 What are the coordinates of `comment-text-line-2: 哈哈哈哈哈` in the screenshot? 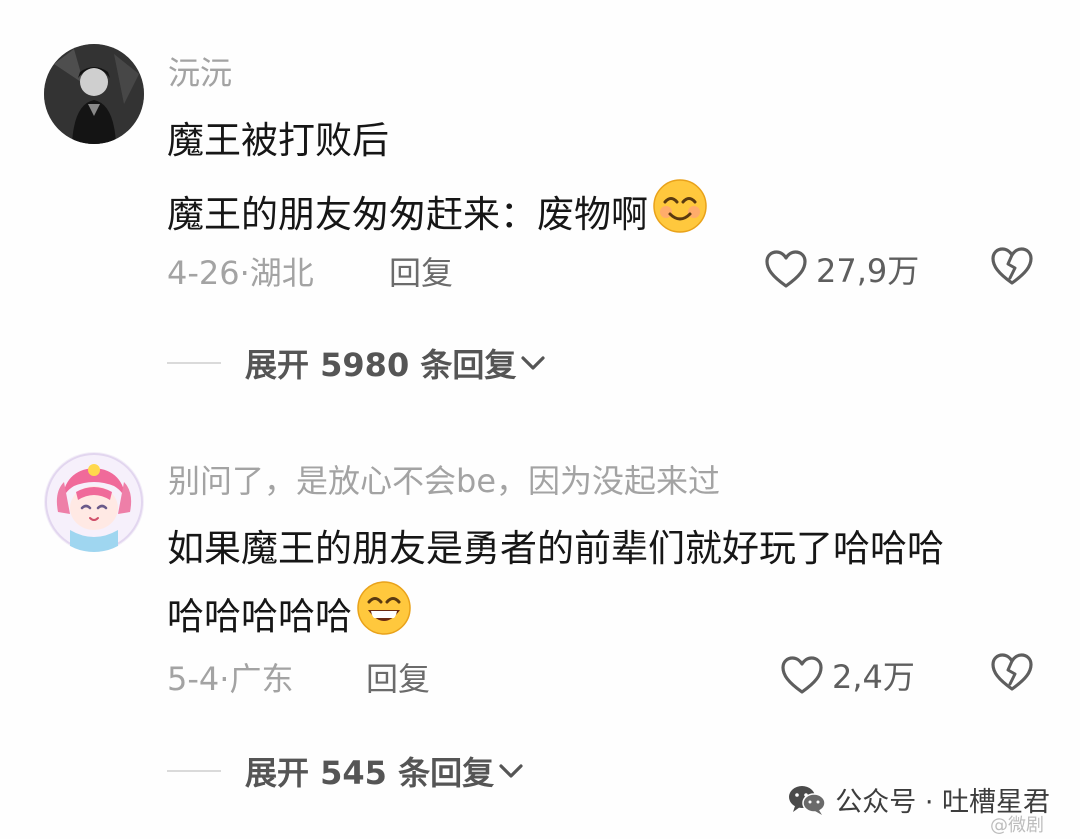 It's located at (289, 612).